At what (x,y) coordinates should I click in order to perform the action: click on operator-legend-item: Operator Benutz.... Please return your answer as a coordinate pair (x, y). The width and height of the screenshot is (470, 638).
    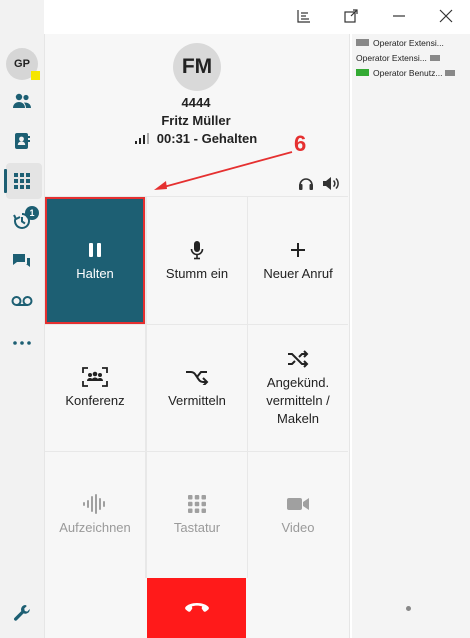
    Looking at the image, I should click on (406, 72).